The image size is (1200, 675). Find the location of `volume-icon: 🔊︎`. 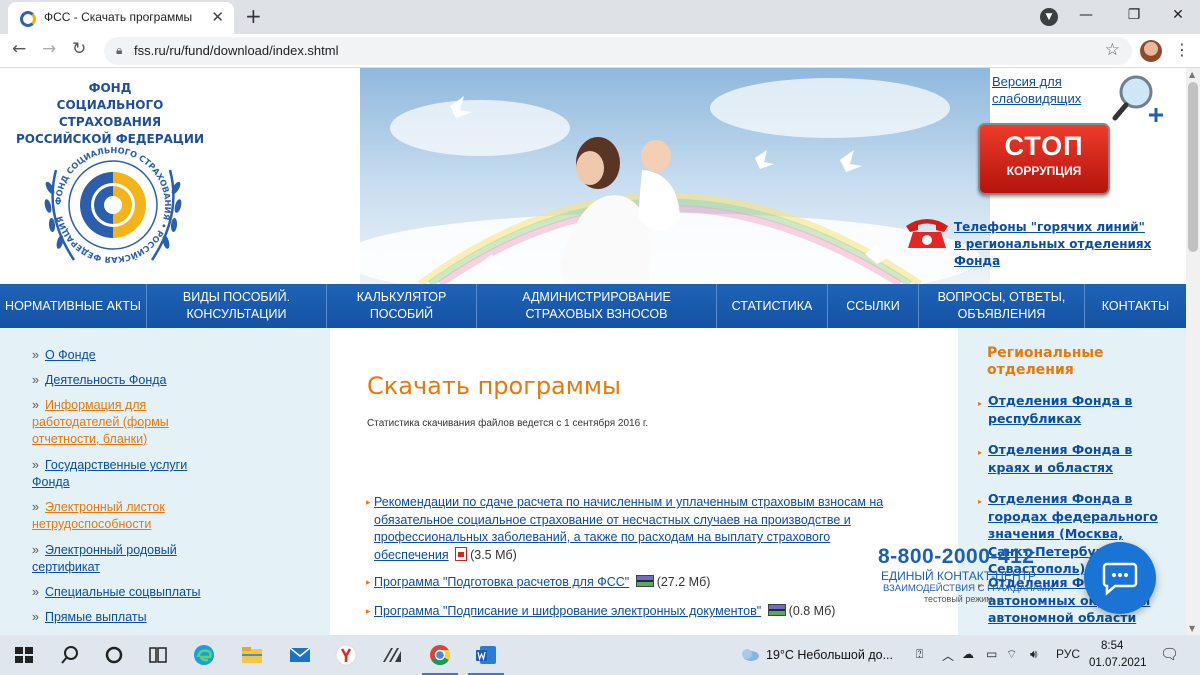

volume-icon: 🔊︎ is located at coordinates (1034, 654).